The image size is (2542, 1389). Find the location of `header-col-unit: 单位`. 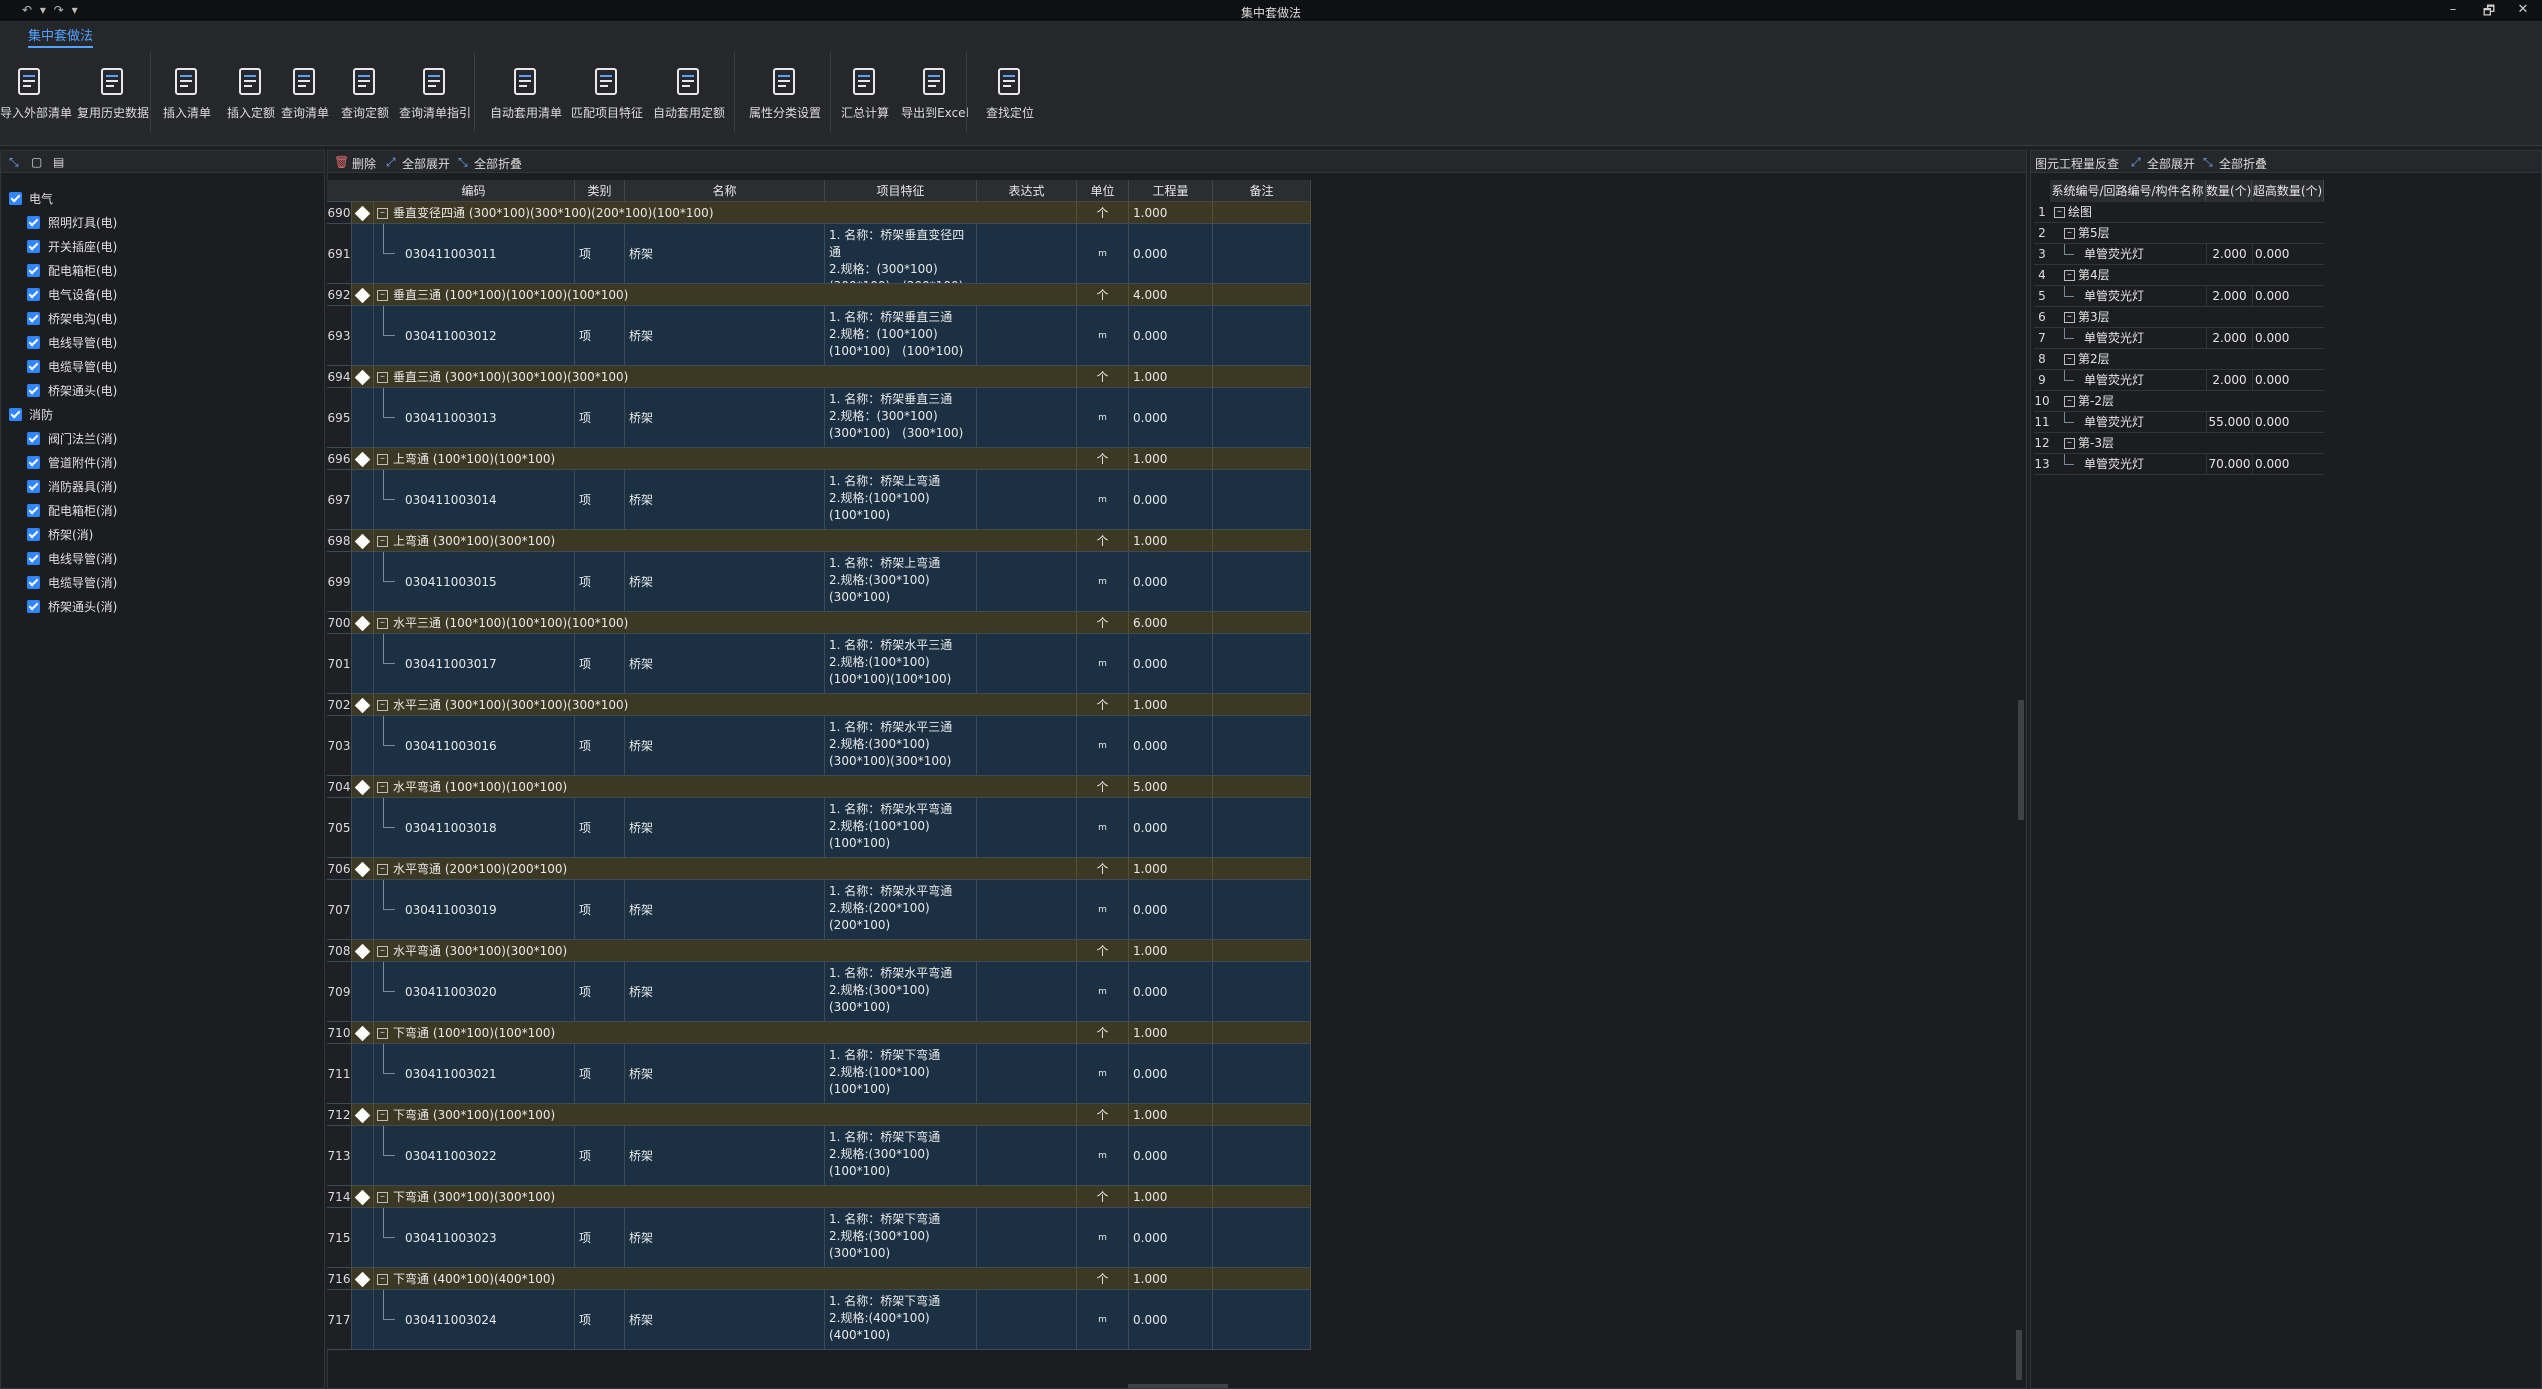

header-col-unit: 单位 is located at coordinates (1103, 191).